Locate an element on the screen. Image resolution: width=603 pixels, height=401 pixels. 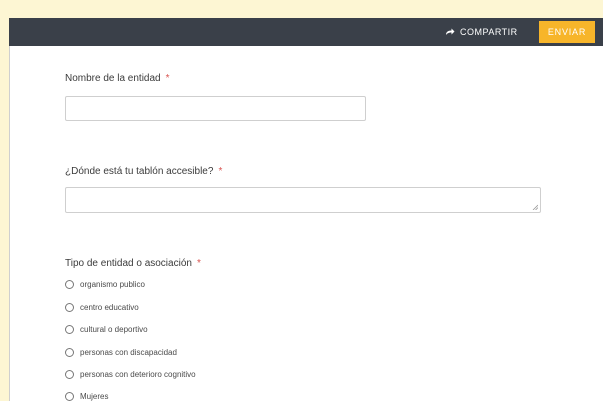
field-label-text: ¿Dónde está tu tablón accesible? is located at coordinates (139, 171).